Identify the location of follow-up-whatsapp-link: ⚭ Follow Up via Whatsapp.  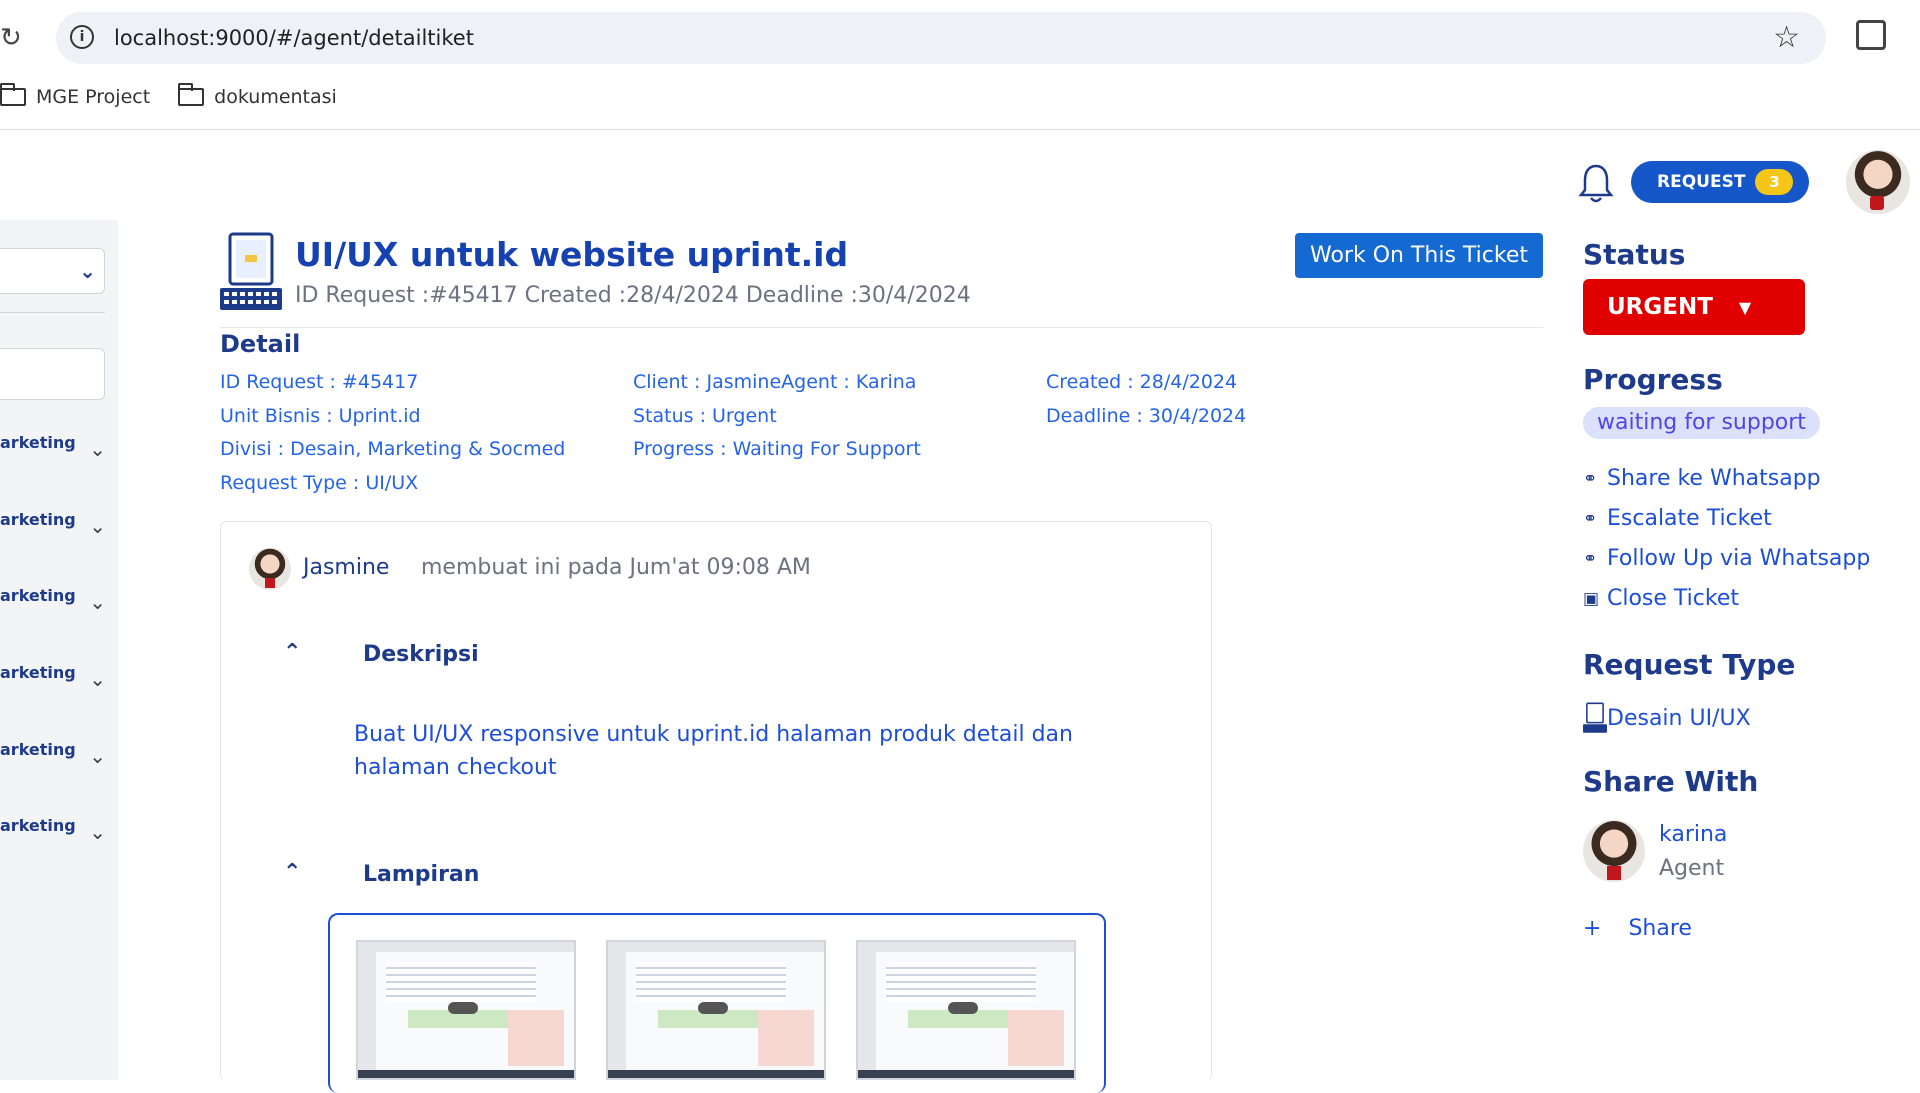
(1726, 558).